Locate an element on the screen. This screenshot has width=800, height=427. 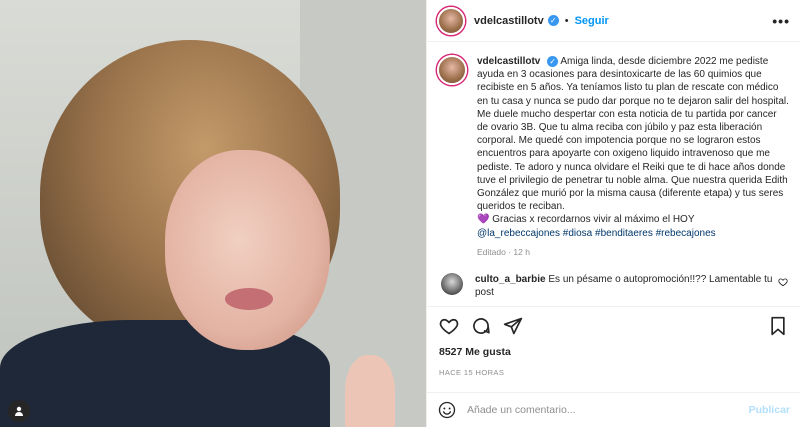
publish-button: Publicar is located at coordinates (769, 410).